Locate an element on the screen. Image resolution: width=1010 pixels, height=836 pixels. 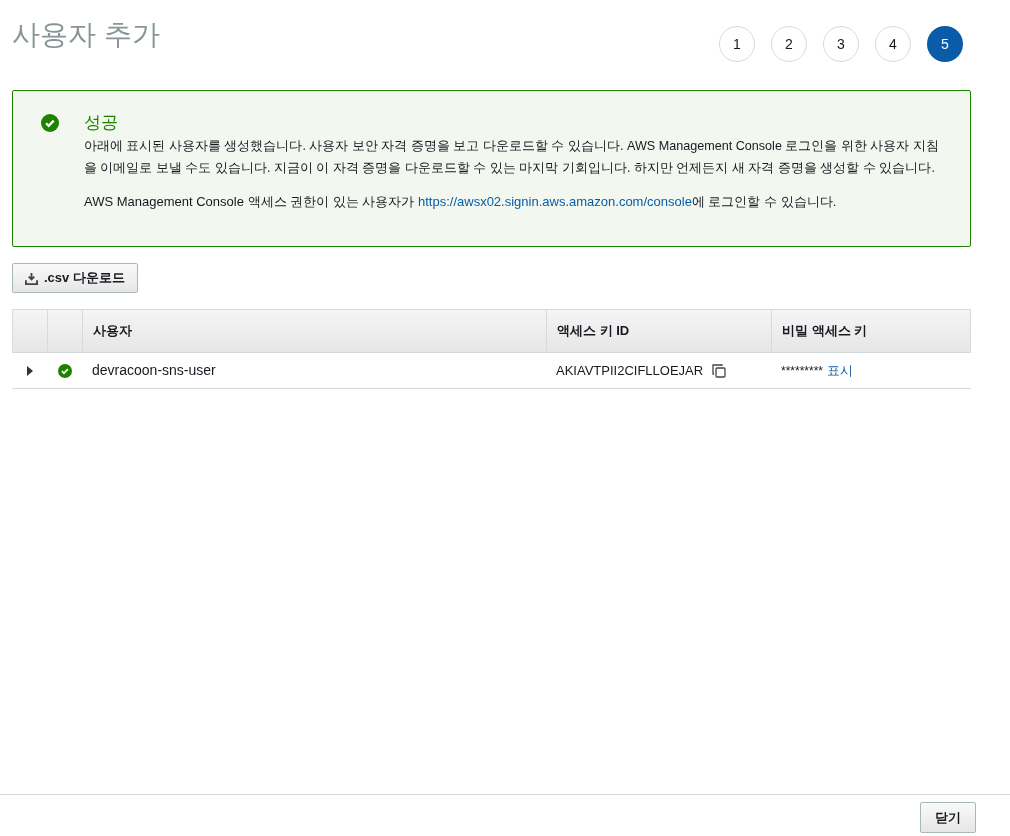
access-key-id: AKIAVTPII2CIFLLOEJAR is located at coordinates (630, 370).